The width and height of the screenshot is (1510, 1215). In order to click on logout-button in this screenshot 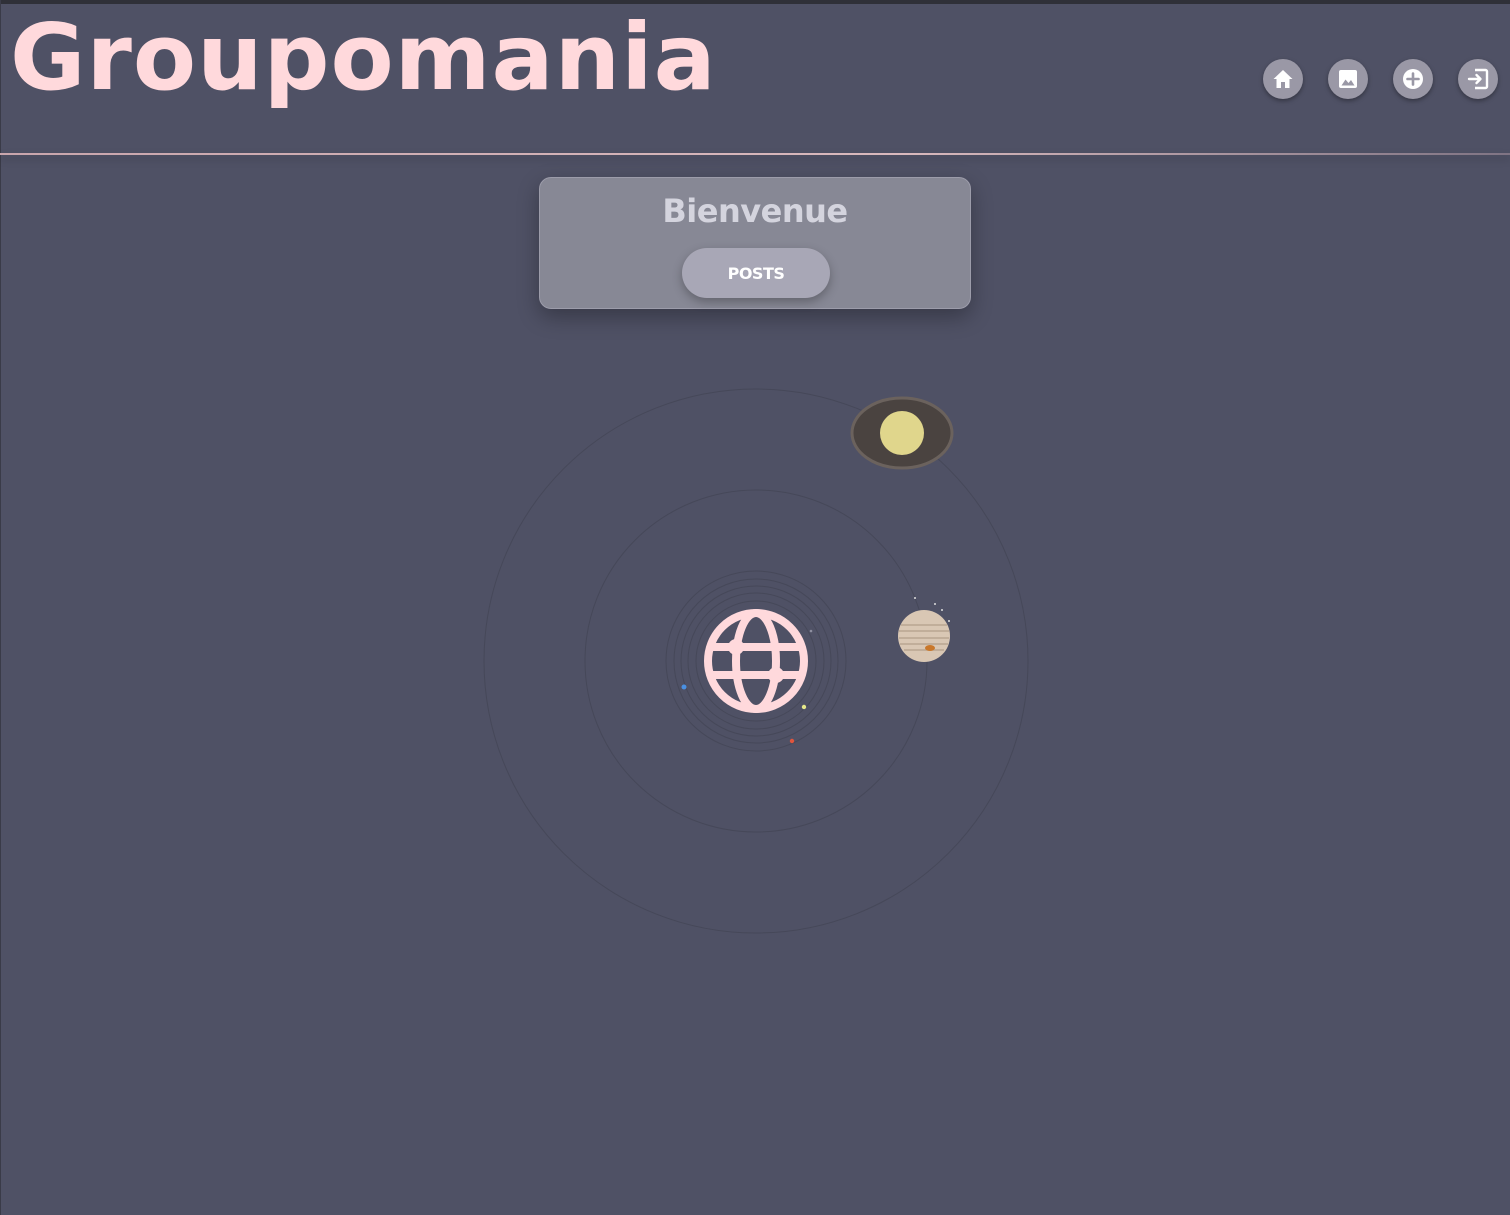, I will do `click(1478, 79)`.